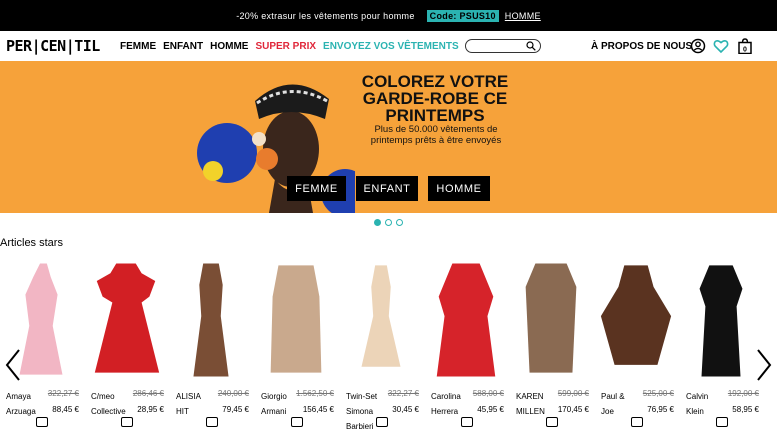  I want to click on heart-icon, so click(721, 46).